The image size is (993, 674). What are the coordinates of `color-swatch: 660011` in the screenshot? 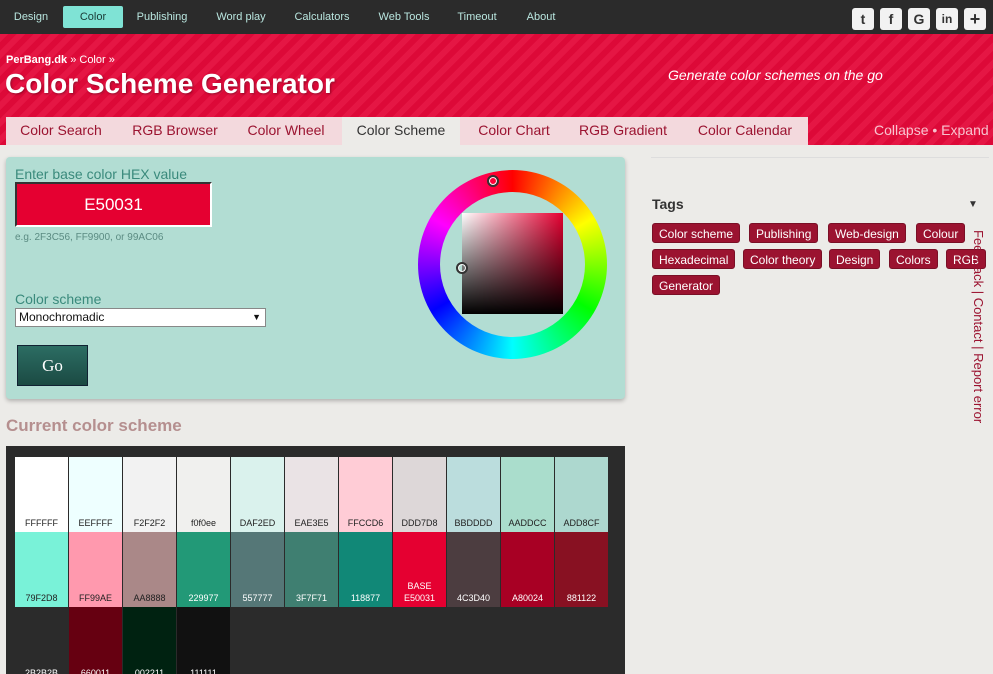 It's located at (95, 640).